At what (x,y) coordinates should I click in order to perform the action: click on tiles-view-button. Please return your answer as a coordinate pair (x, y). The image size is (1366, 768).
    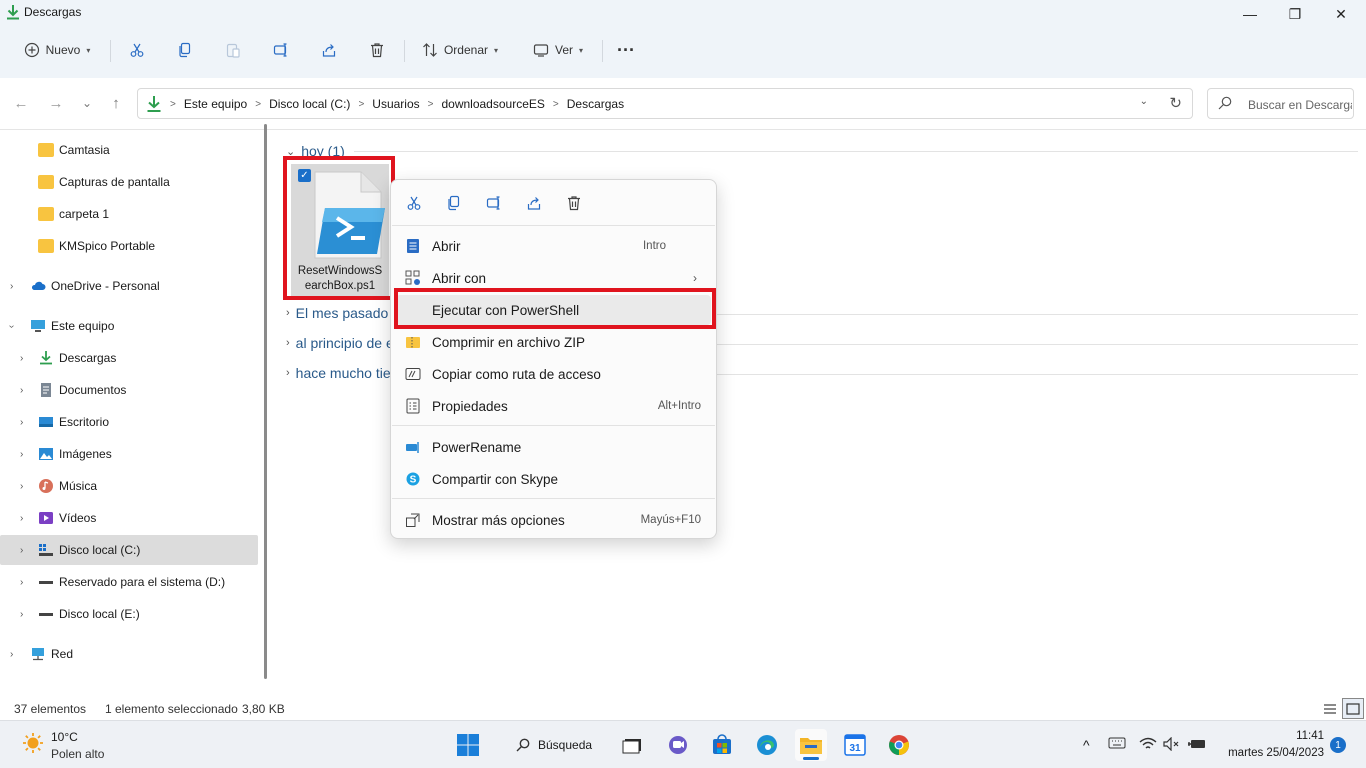
    Looking at the image, I should click on (1353, 708).